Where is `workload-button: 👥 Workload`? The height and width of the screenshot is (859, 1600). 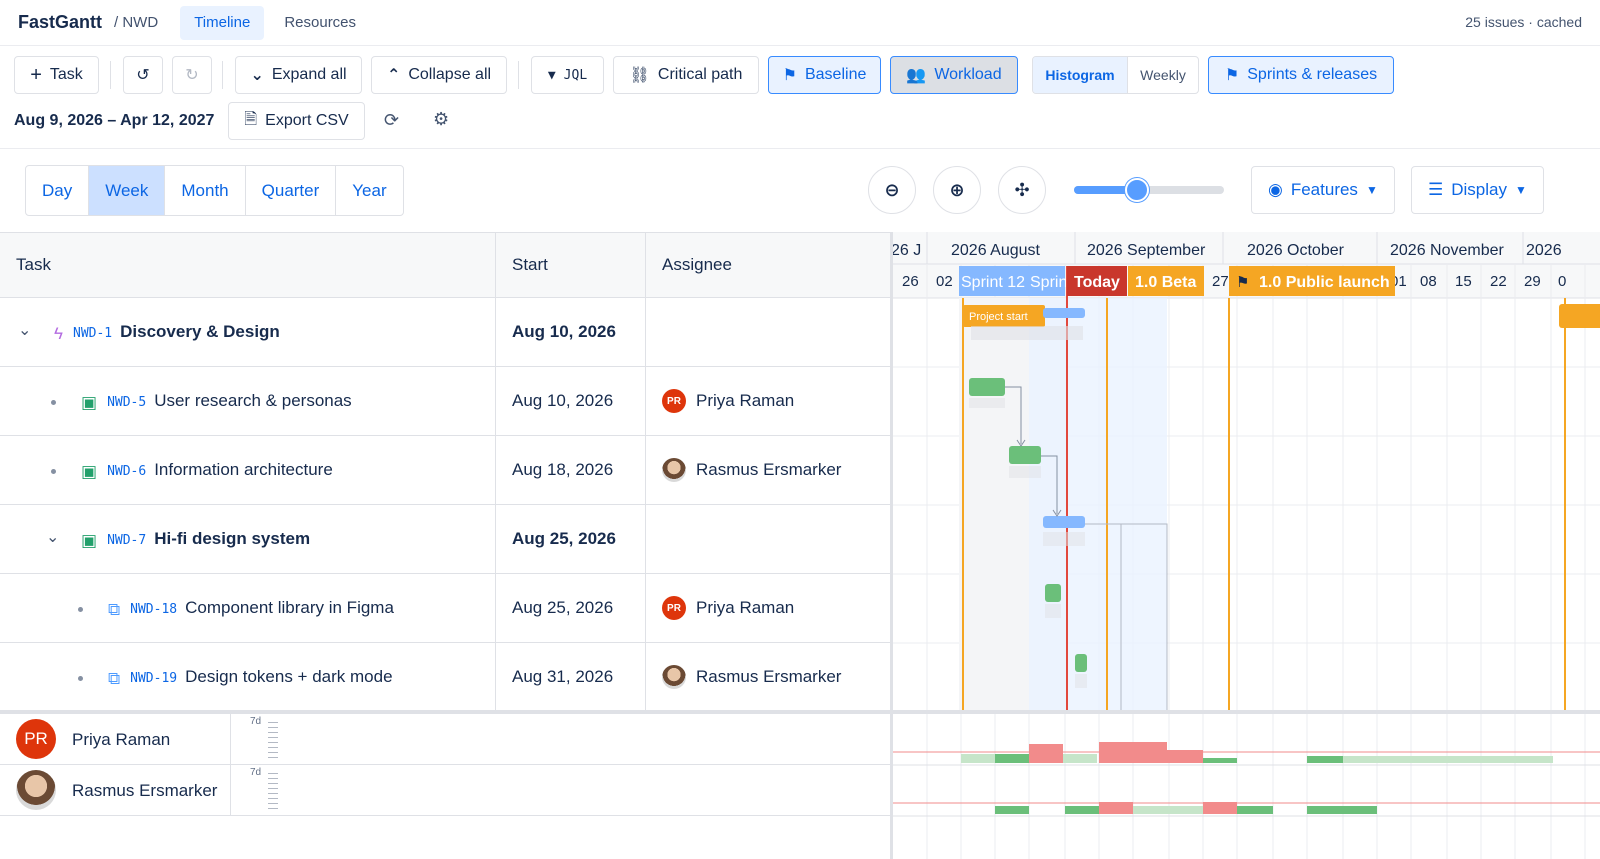 workload-button: 👥 Workload is located at coordinates (954, 75).